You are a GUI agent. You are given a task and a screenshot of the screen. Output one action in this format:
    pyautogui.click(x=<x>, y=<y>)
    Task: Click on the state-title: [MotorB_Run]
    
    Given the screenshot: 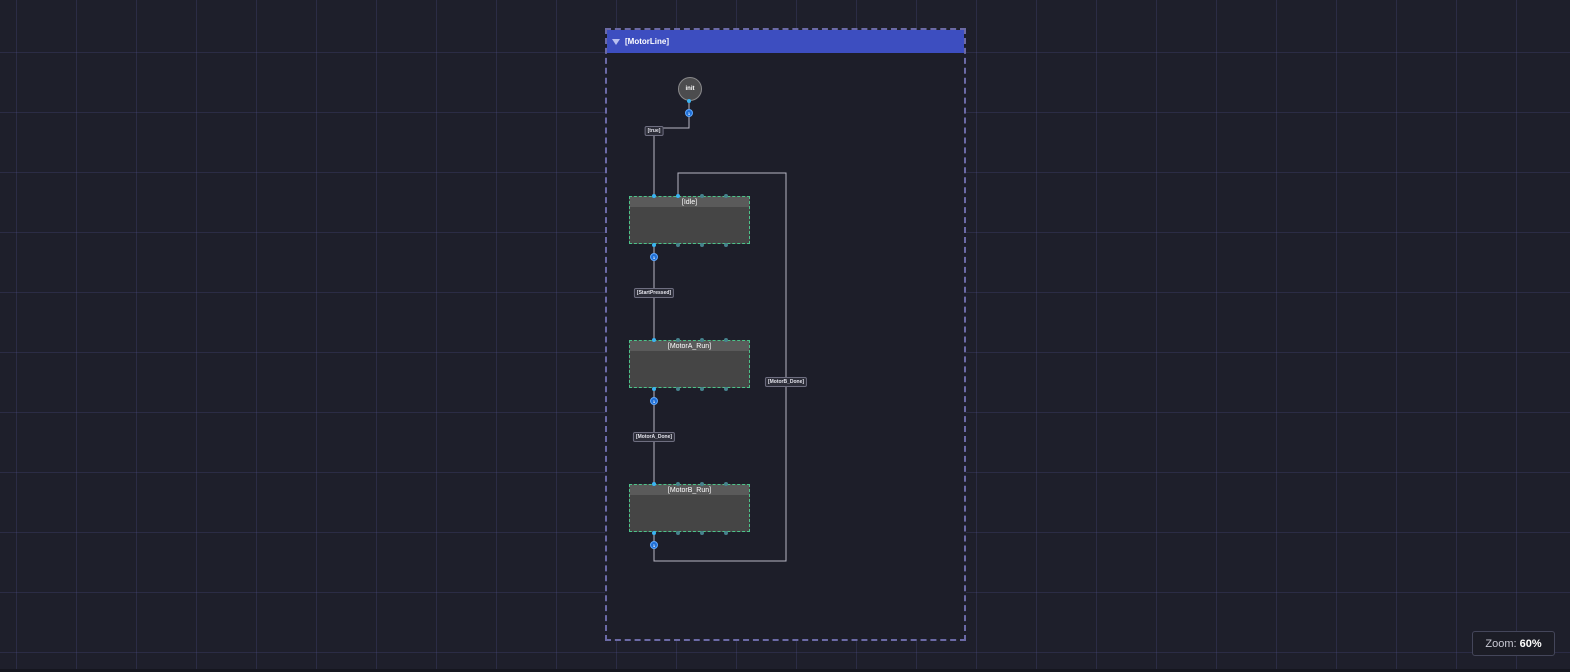 What is the action you would take?
    pyautogui.click(x=689, y=490)
    